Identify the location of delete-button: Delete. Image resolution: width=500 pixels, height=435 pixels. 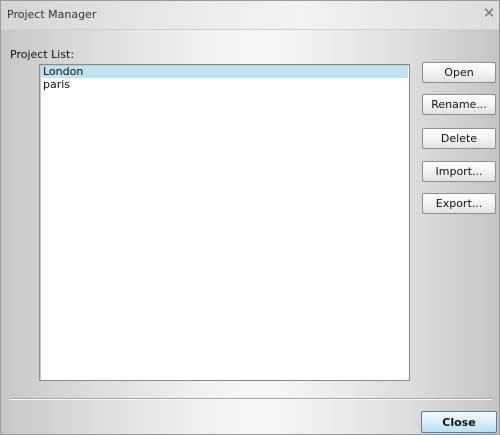
(459, 138).